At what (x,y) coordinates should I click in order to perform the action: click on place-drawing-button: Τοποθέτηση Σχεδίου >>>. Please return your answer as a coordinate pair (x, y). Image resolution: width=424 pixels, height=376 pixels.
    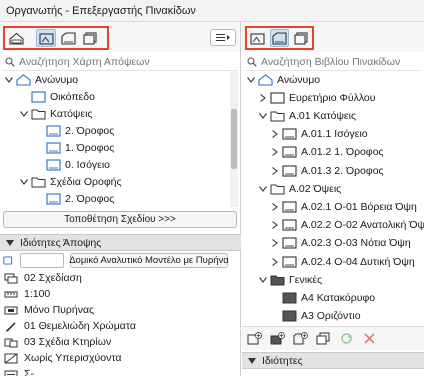
    Looking at the image, I should click on (120, 219).